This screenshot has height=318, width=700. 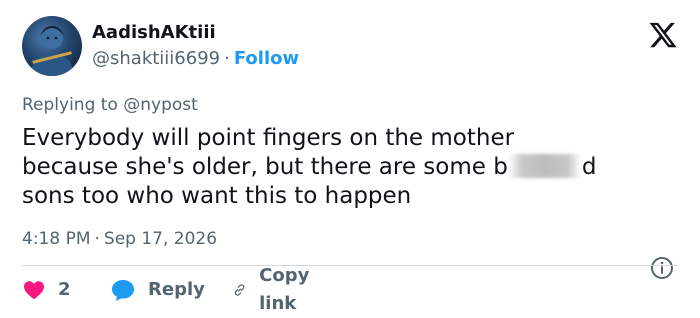 I want to click on like-count: 2, so click(x=64, y=289).